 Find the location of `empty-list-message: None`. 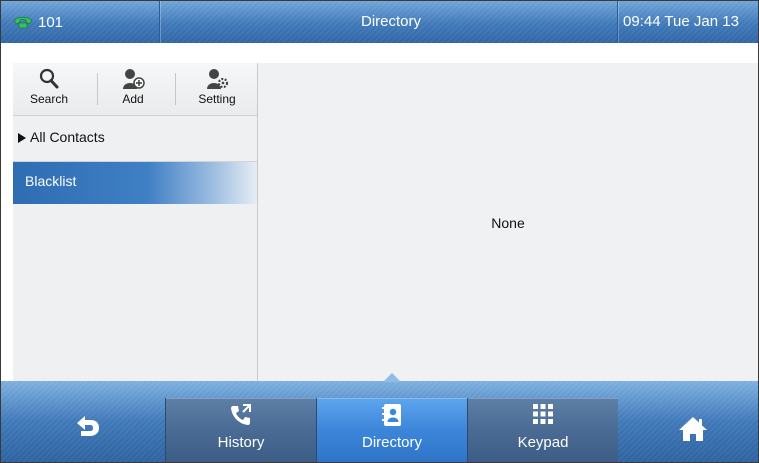

empty-list-message: None is located at coordinates (508, 223).